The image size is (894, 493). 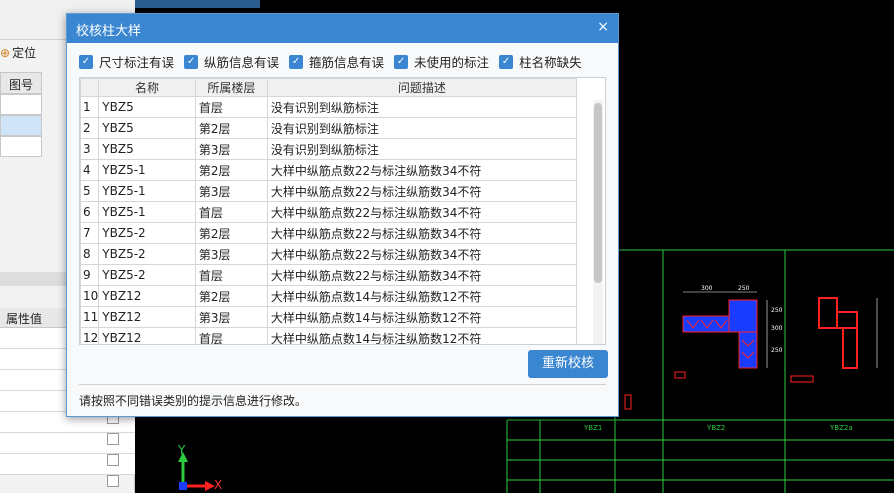 What do you see at coordinates (732, 327) in the screenshot?
I see `cad-column-section-ybz2: 300 250 250 300 250` at bounding box center [732, 327].